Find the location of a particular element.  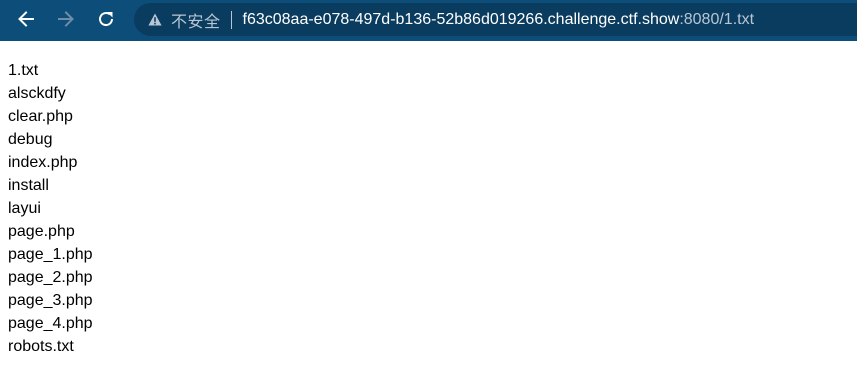

forward-button is located at coordinates (66, 19).